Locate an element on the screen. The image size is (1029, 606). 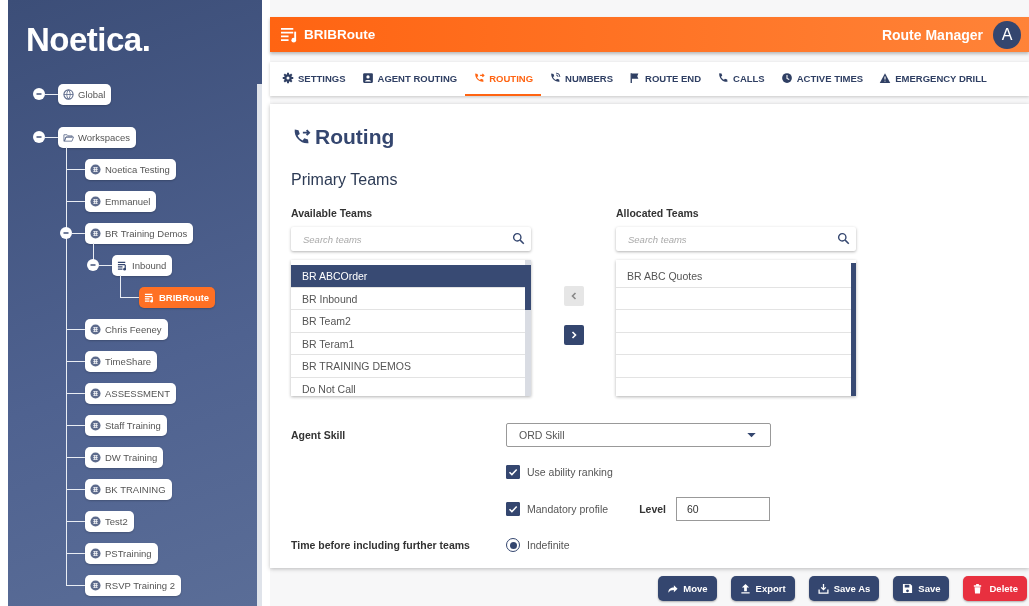
list-item: BR Inbound is located at coordinates (408, 298).